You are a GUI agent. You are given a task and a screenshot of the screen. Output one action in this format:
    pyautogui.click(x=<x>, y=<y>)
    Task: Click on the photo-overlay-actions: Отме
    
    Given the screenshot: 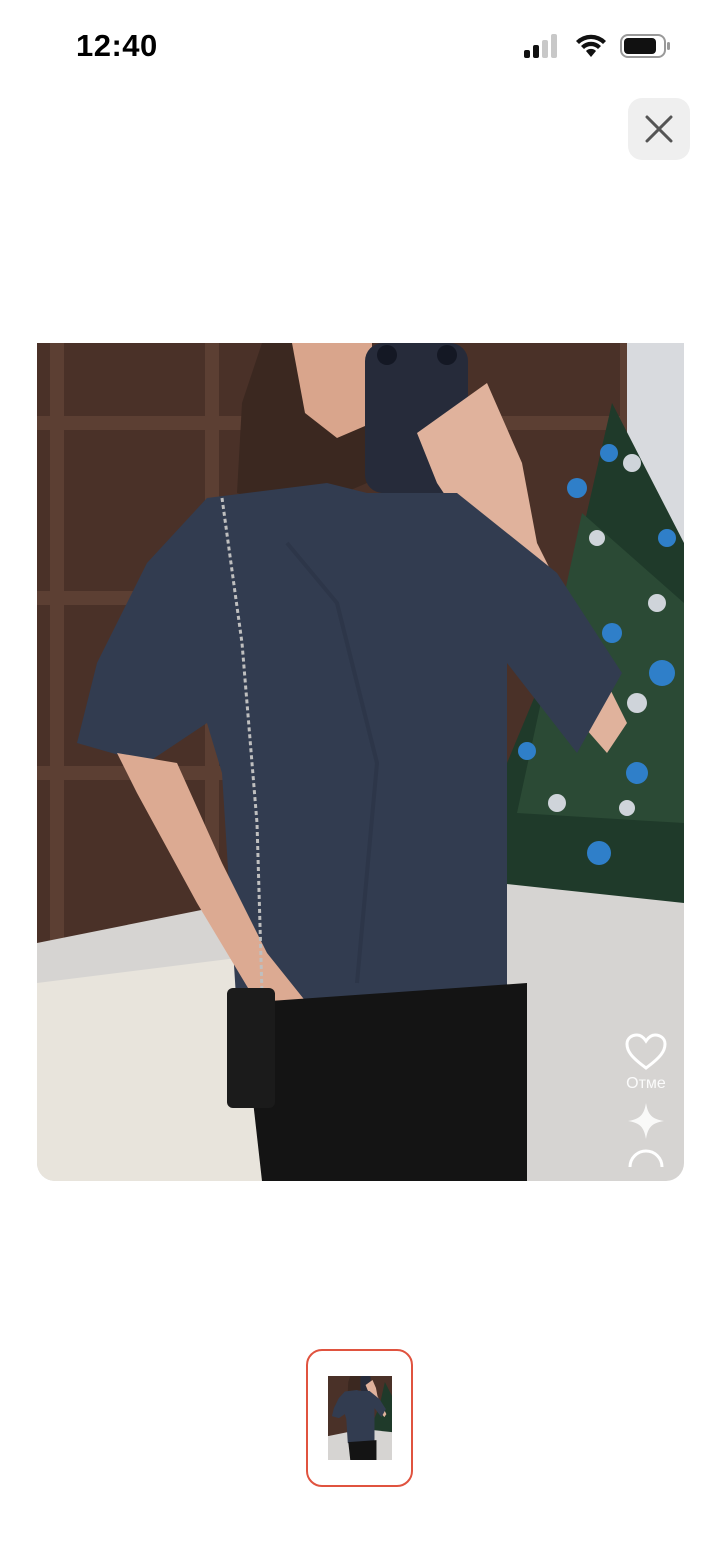 What is the action you would take?
    pyautogui.click(x=646, y=1100)
    